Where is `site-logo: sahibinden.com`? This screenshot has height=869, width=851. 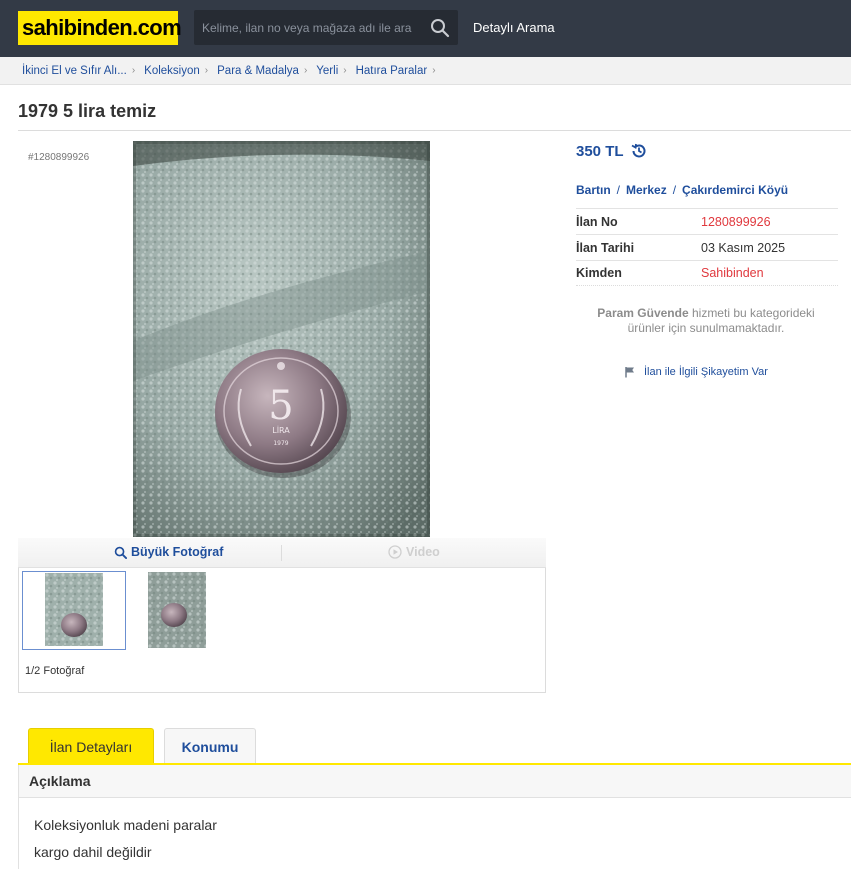 site-logo: sahibinden.com is located at coordinates (100, 28).